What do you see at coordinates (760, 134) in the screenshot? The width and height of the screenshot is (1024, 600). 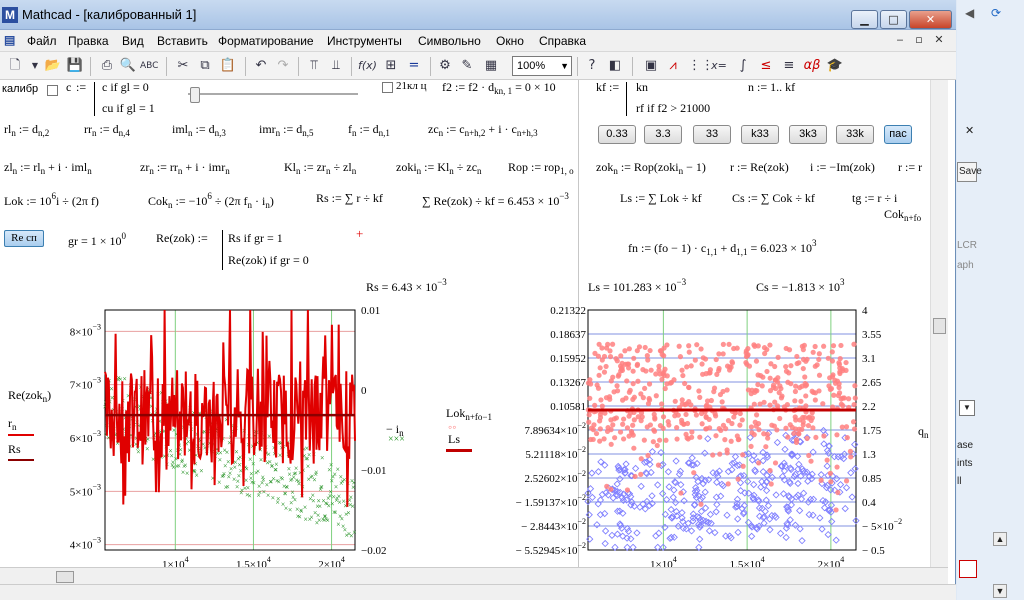 I see `range-button-k33: k33` at bounding box center [760, 134].